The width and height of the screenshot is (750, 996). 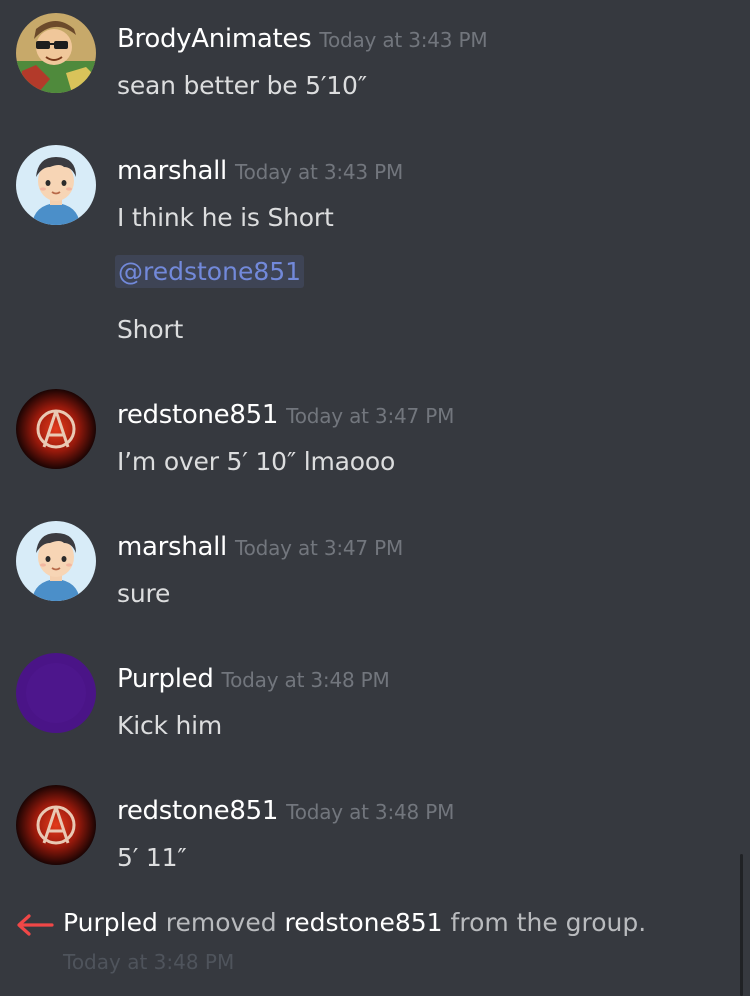 I want to click on username: Purpled, so click(x=165, y=679).